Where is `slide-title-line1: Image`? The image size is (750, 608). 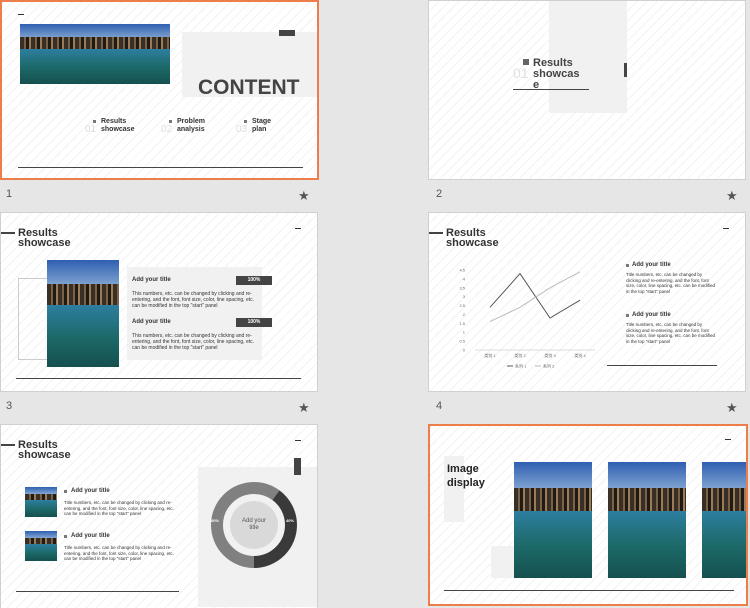
slide-title-line1: Image is located at coordinates (463, 469).